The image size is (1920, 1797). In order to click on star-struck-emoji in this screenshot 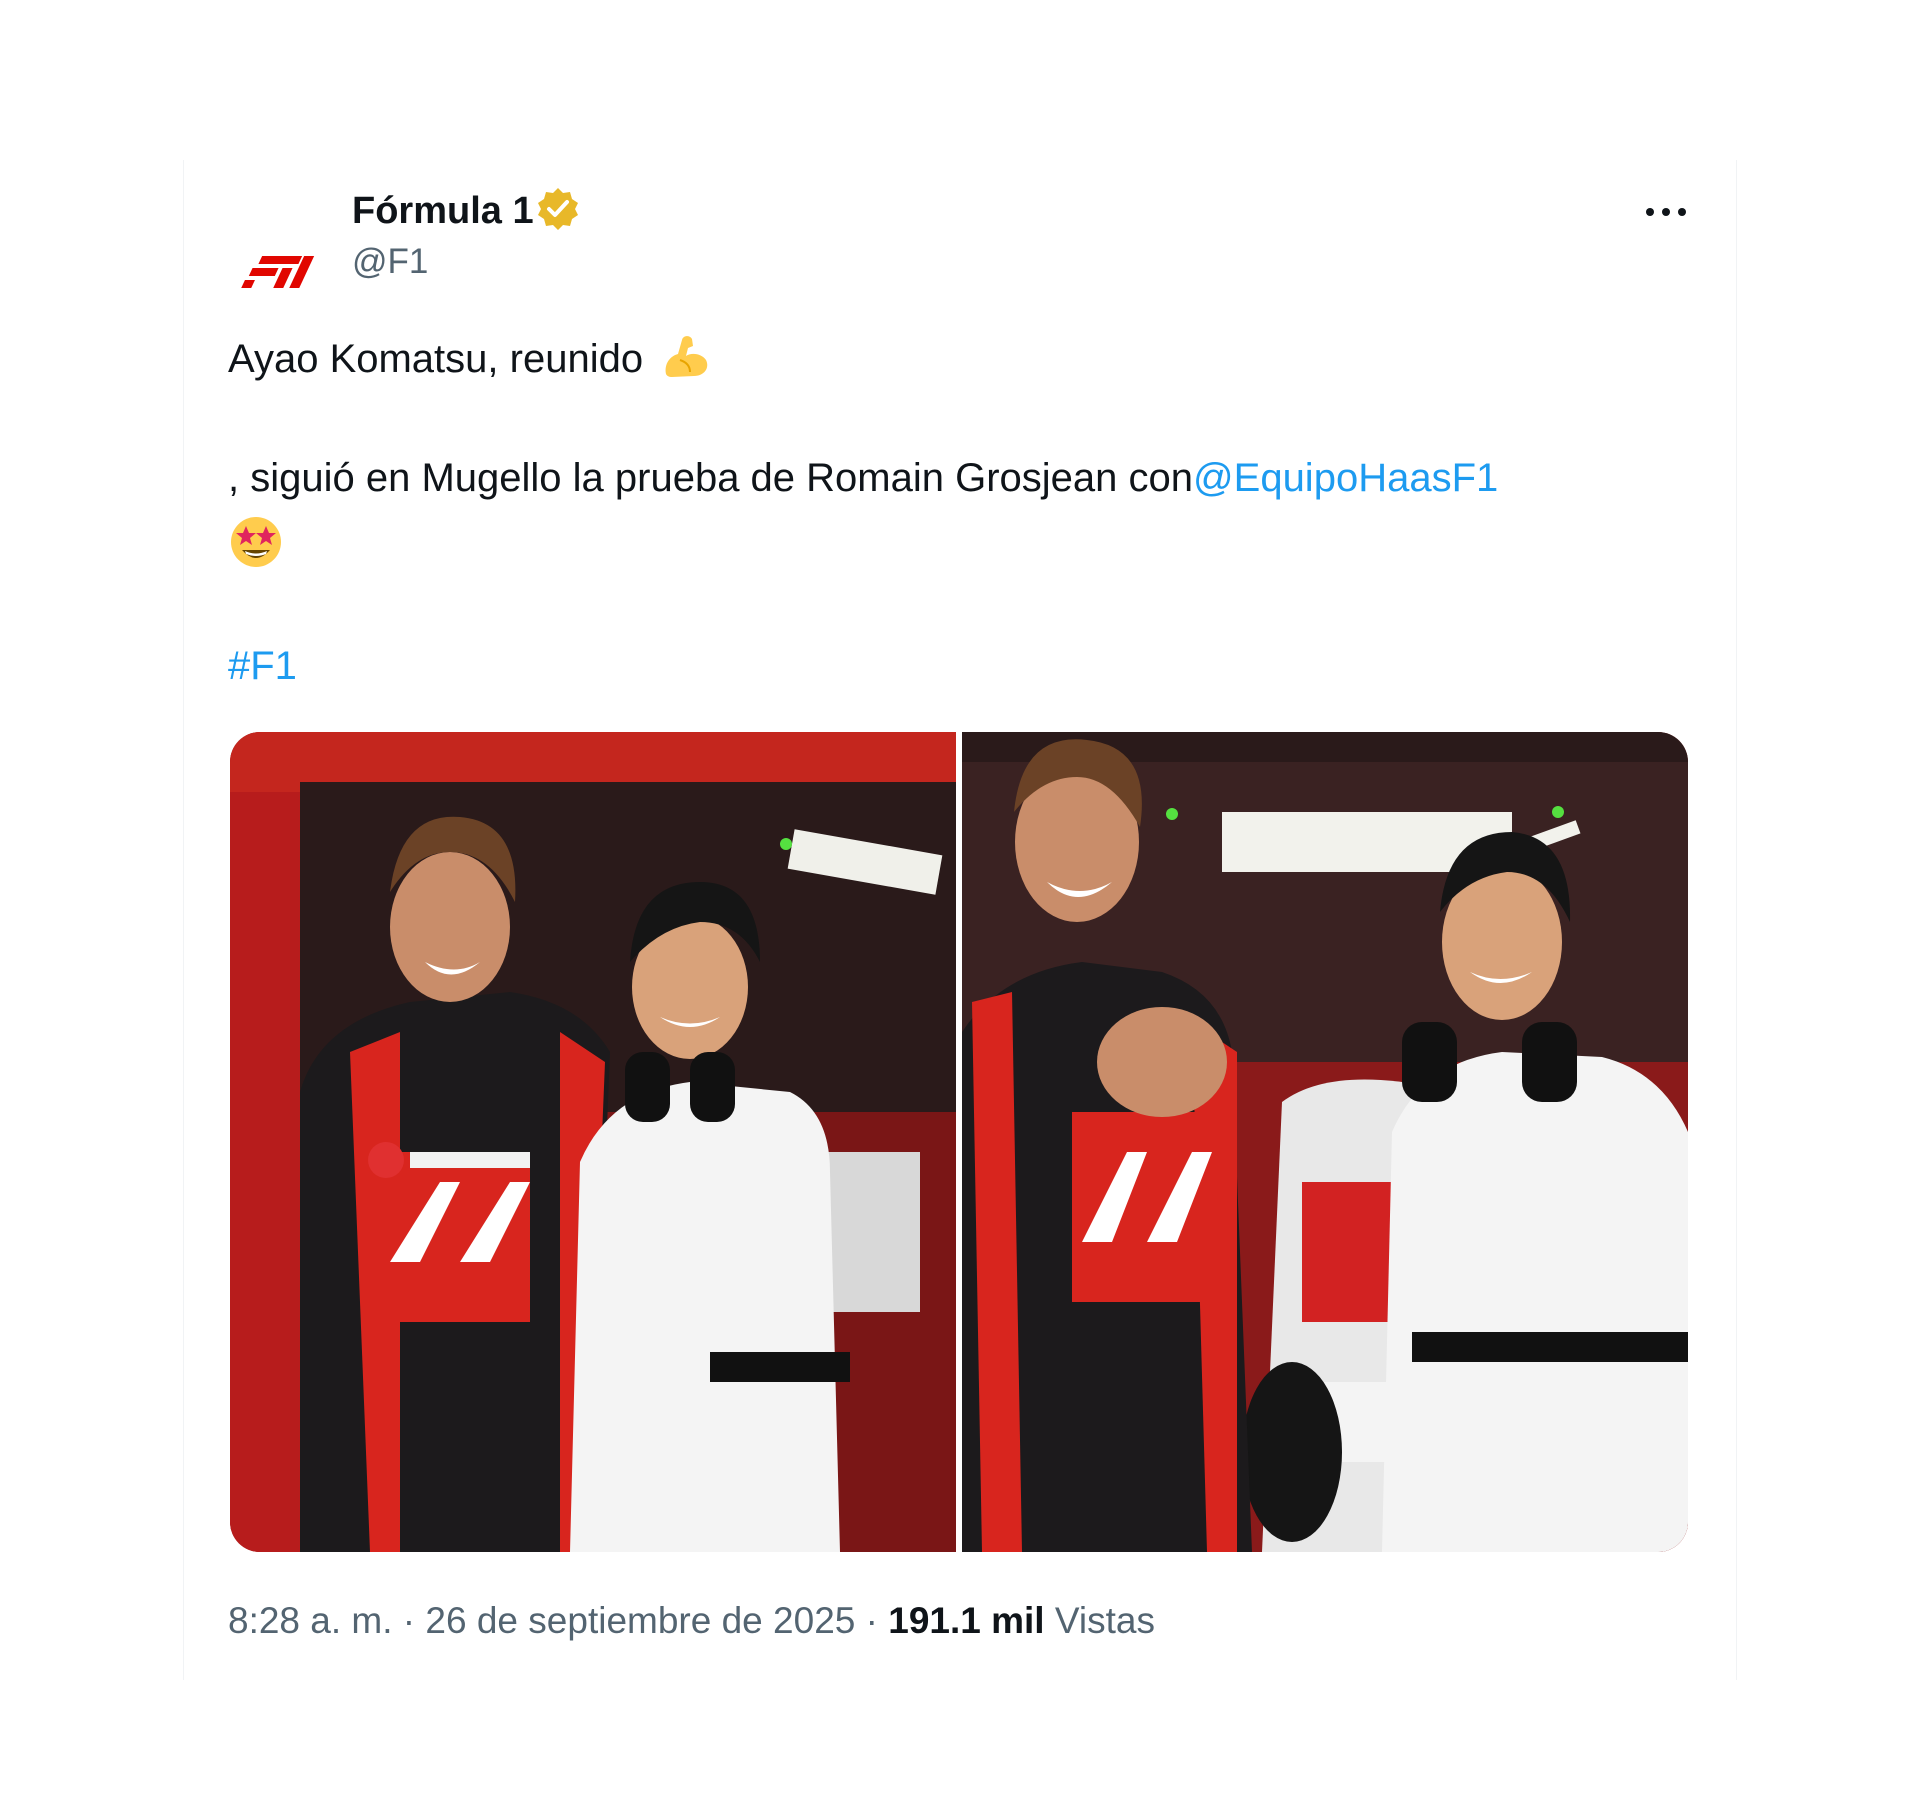, I will do `click(256, 542)`.